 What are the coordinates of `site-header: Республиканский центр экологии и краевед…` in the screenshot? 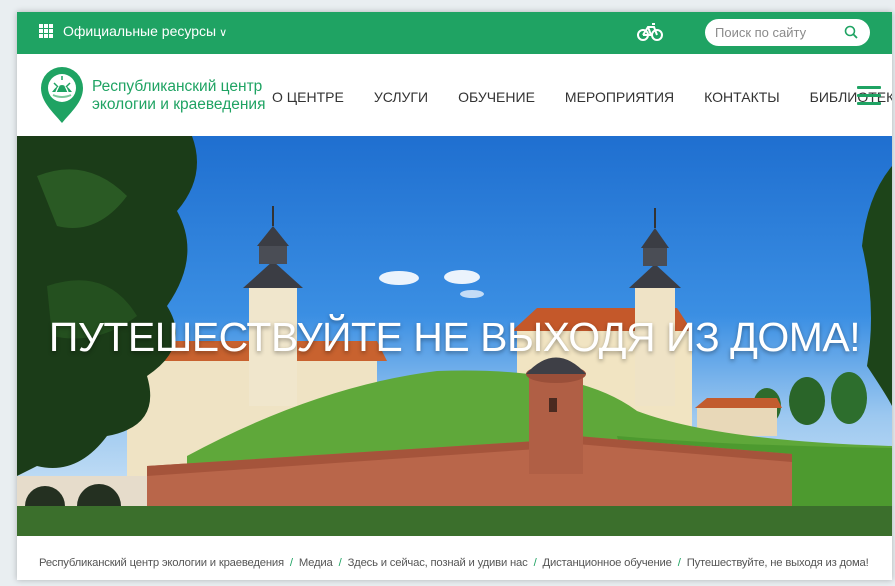 It's located at (454, 95).